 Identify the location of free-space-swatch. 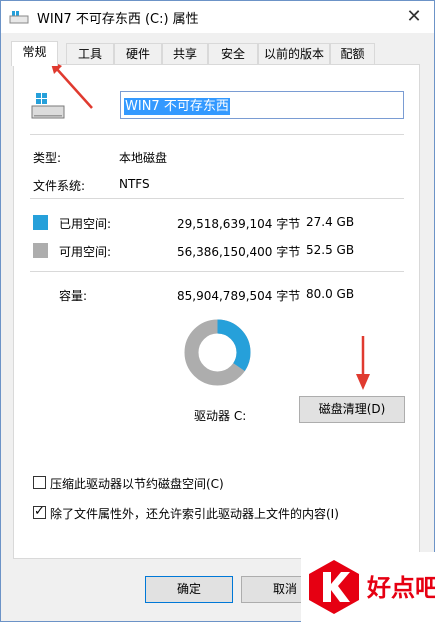
(40, 250).